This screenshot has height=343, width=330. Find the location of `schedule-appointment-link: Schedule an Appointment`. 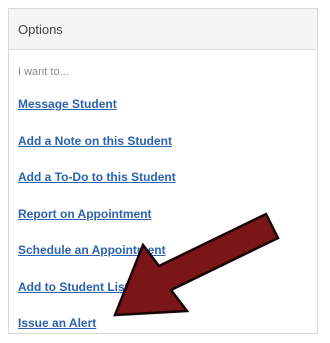

schedule-appointment-link: Schedule an Appointment is located at coordinates (167, 250).